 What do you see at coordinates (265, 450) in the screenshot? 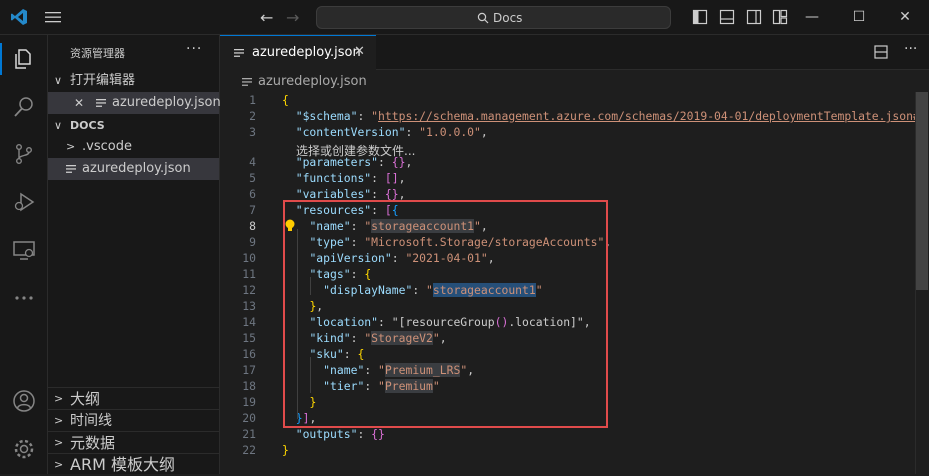
I see `code-line: 22}` at bounding box center [265, 450].